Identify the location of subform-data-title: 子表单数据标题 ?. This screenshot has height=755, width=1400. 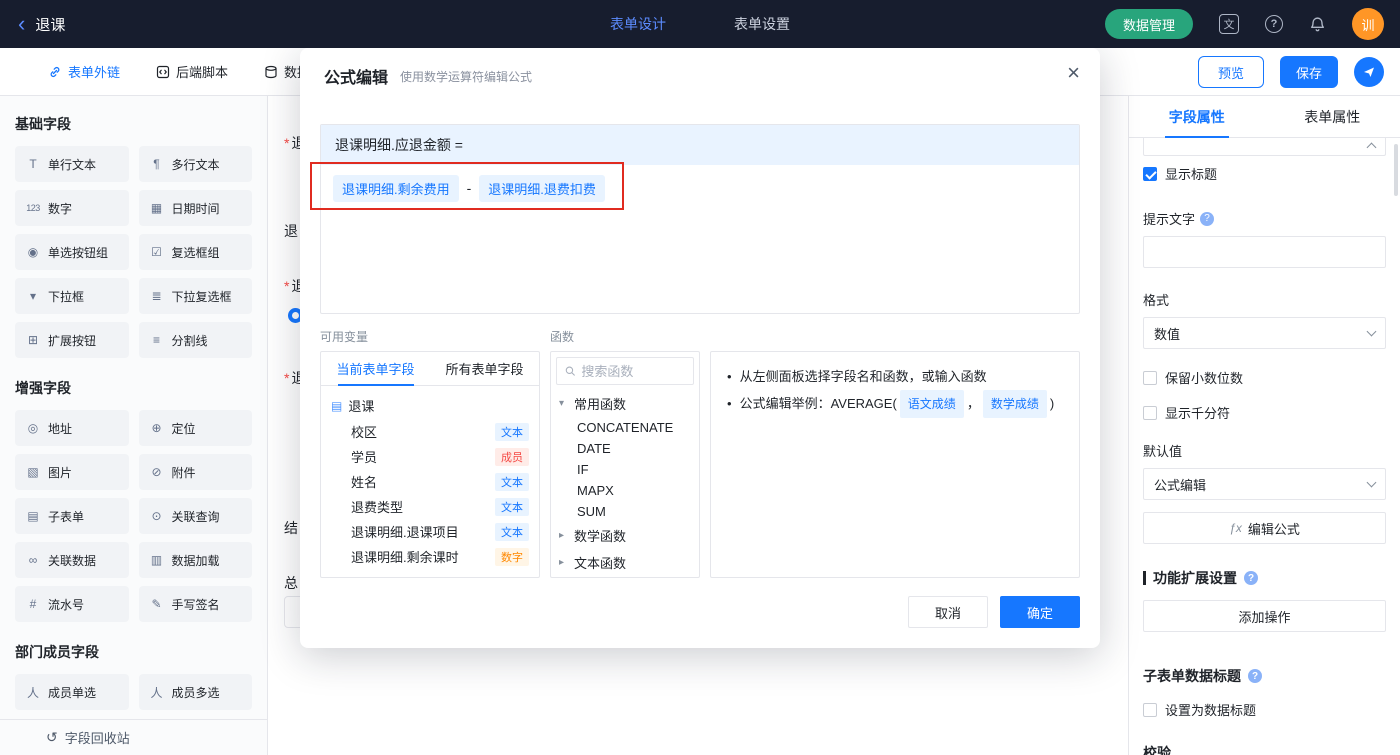
(1264, 676).